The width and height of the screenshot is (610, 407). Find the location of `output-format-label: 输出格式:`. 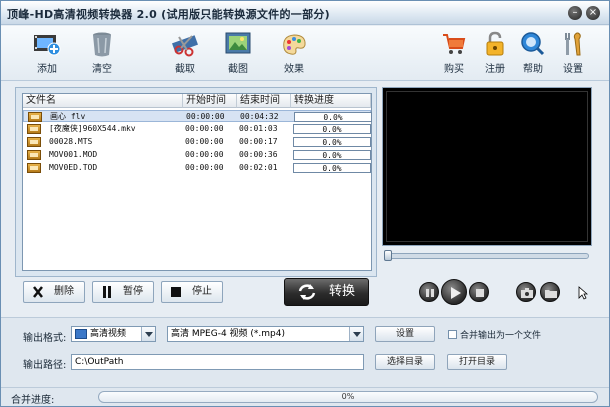

output-format-label: 输出格式: is located at coordinates (45, 338).